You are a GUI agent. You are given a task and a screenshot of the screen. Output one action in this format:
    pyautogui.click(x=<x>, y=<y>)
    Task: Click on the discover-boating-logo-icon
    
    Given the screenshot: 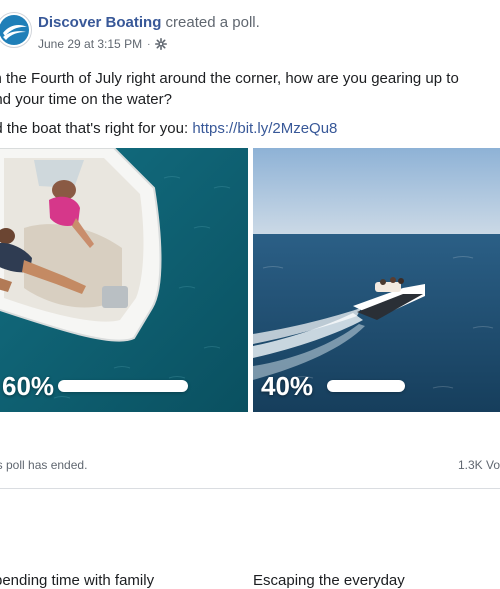 What is the action you would take?
    pyautogui.click(x=14, y=30)
    